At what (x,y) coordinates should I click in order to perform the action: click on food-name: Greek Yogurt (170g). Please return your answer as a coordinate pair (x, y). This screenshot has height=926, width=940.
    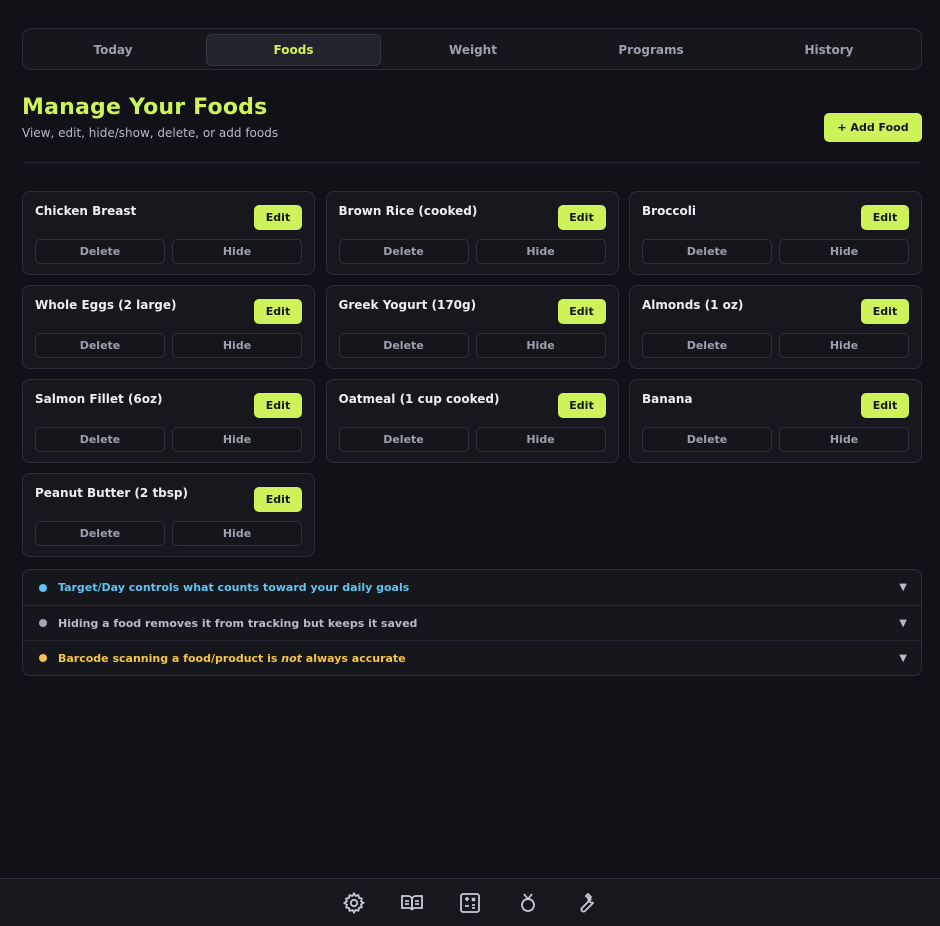
    Looking at the image, I should click on (407, 305).